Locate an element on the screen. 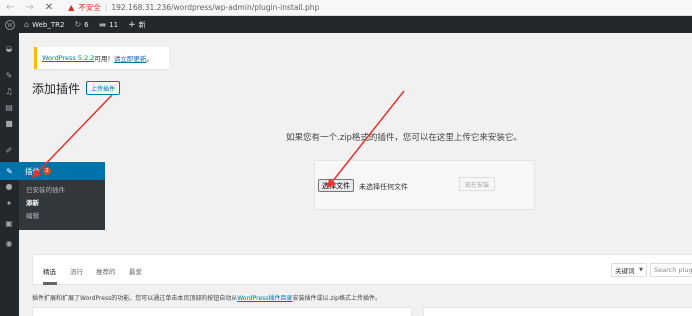  menu-pointer is located at coordinates (108, 171).